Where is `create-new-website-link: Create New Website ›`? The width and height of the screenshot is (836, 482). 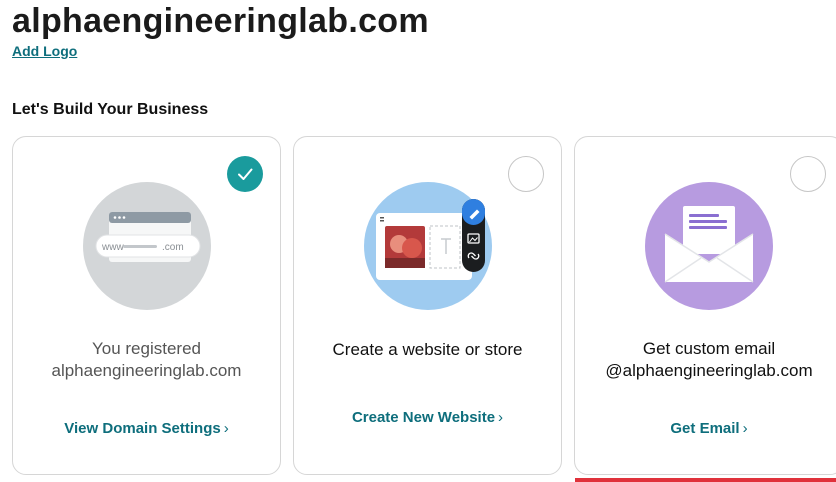
create-new-website-link: Create New Website › is located at coordinates (427, 417).